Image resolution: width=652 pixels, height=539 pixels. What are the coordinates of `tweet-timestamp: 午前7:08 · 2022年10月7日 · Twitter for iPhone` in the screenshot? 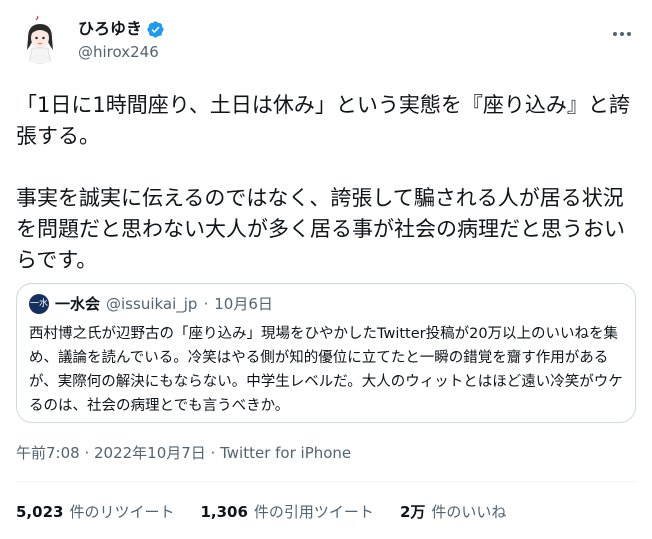 It's located at (183, 453).